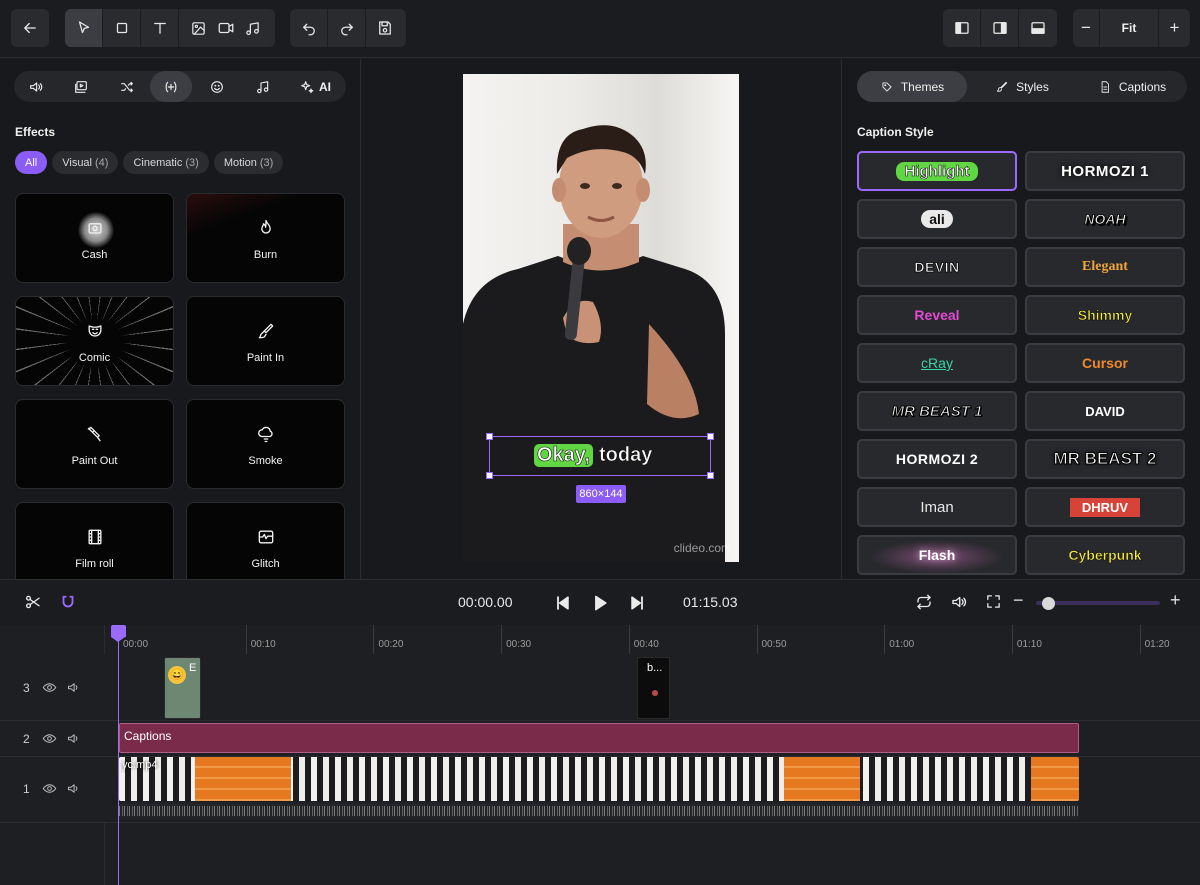 This screenshot has height=885, width=1200. I want to click on effect-label: Comic, so click(94, 358).